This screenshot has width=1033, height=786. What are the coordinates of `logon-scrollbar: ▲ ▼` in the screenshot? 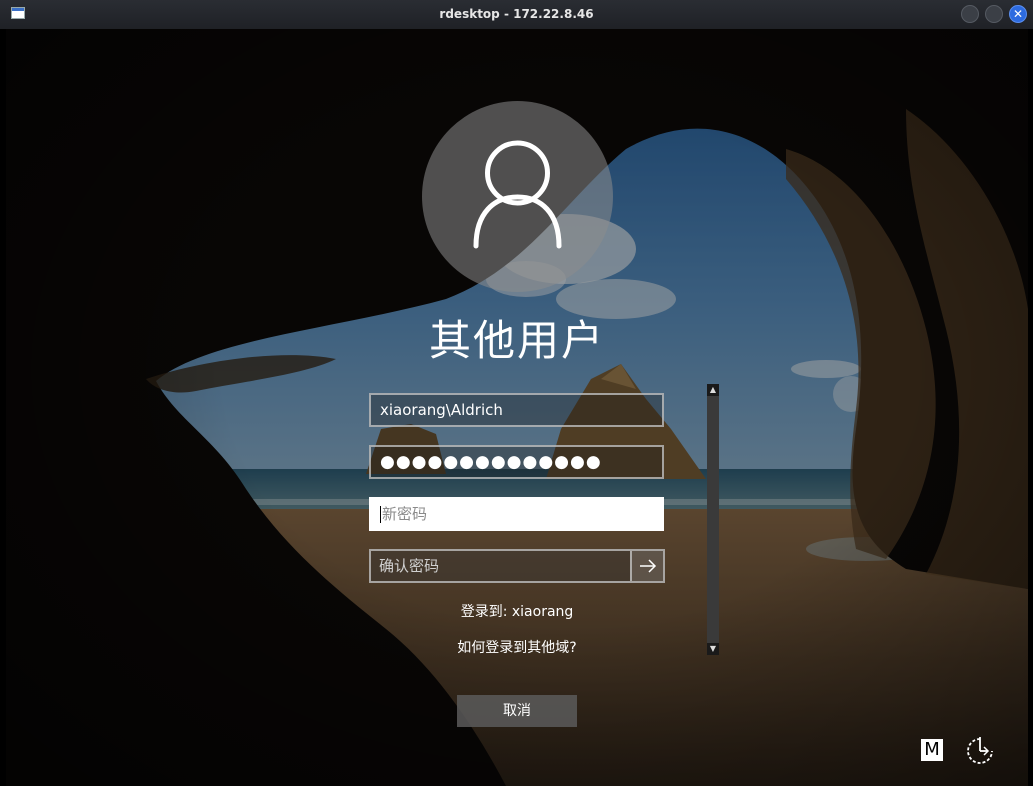 It's located at (713, 519).